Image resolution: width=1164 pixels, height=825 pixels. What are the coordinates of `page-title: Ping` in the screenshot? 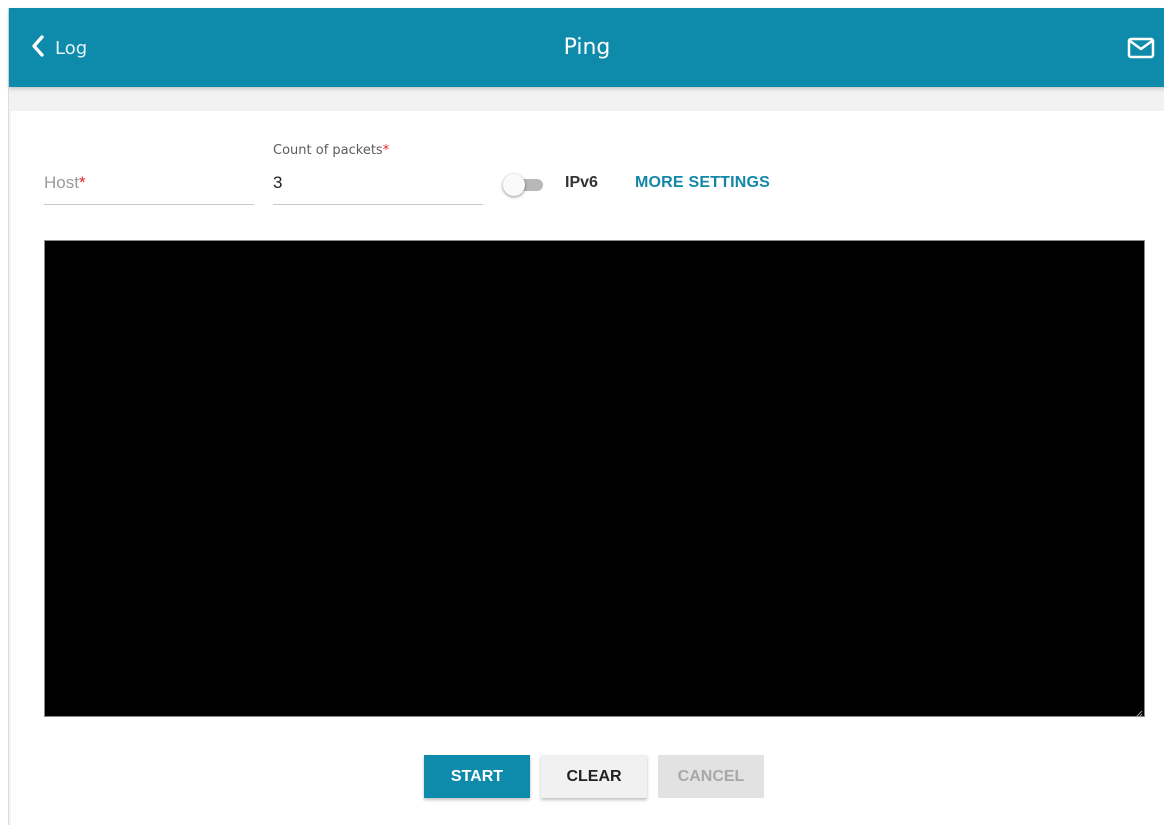 It's located at (587, 47).